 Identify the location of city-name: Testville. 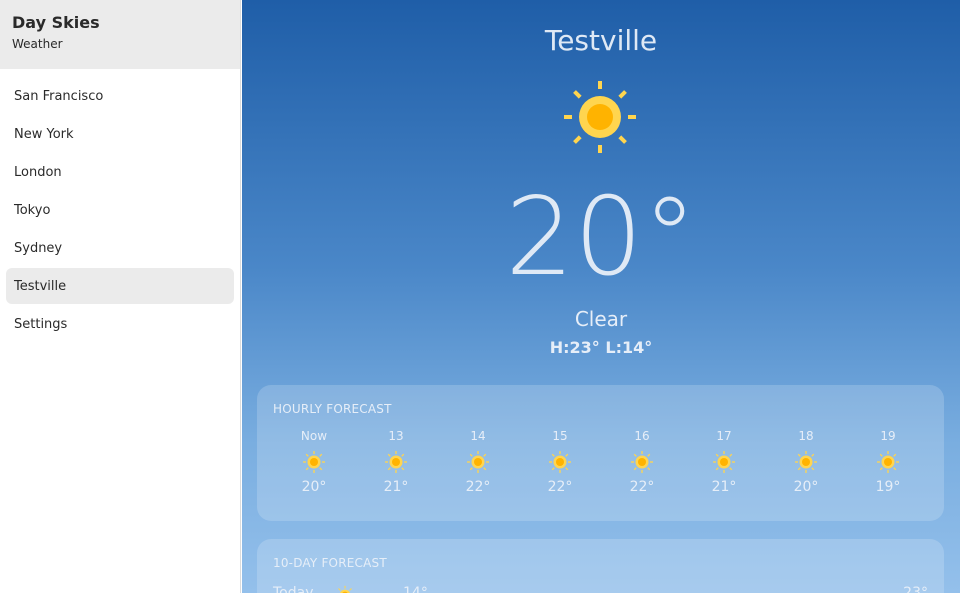
(601, 40).